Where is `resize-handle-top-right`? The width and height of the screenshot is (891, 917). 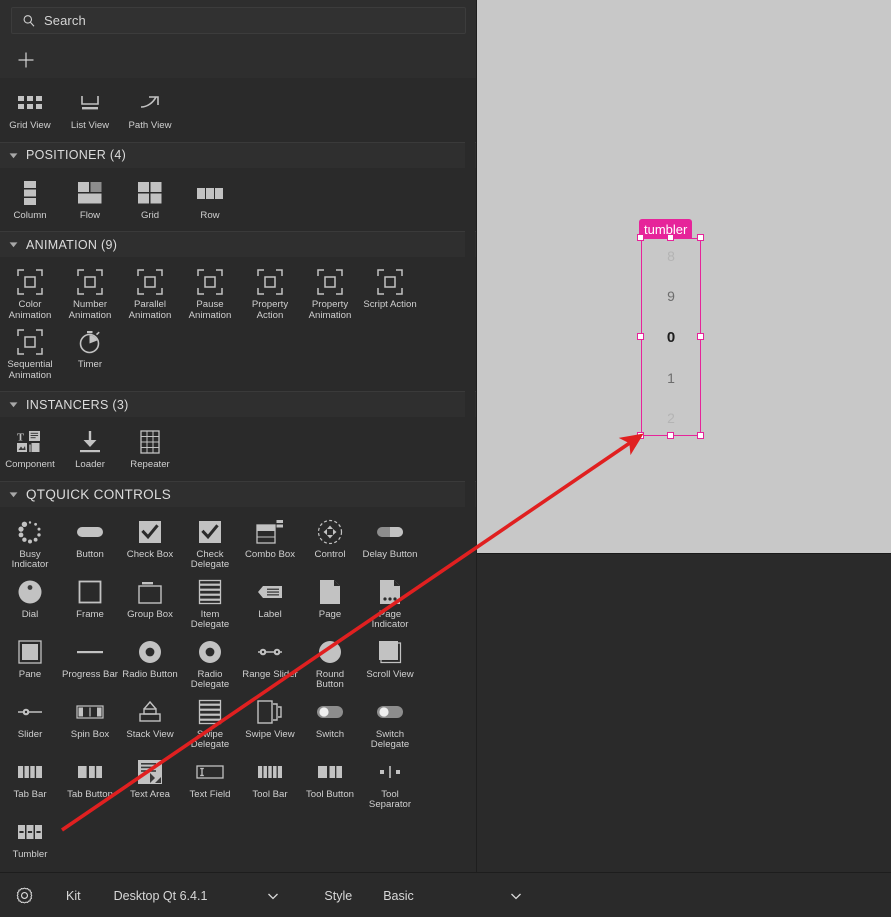
resize-handle-top-right is located at coordinates (700, 237).